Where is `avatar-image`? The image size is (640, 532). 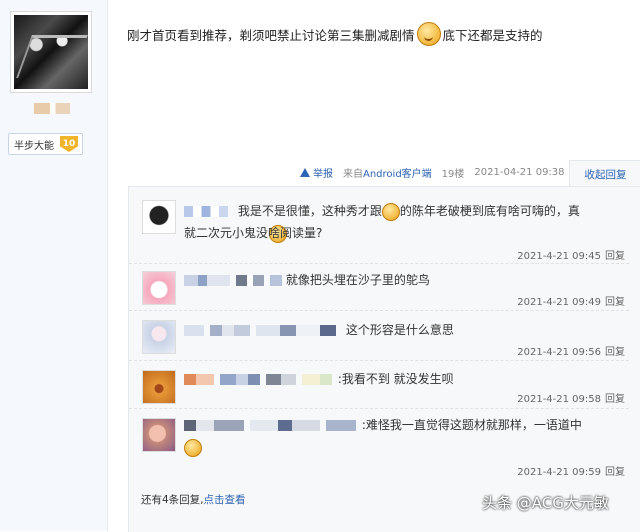
avatar-image is located at coordinates (51, 52).